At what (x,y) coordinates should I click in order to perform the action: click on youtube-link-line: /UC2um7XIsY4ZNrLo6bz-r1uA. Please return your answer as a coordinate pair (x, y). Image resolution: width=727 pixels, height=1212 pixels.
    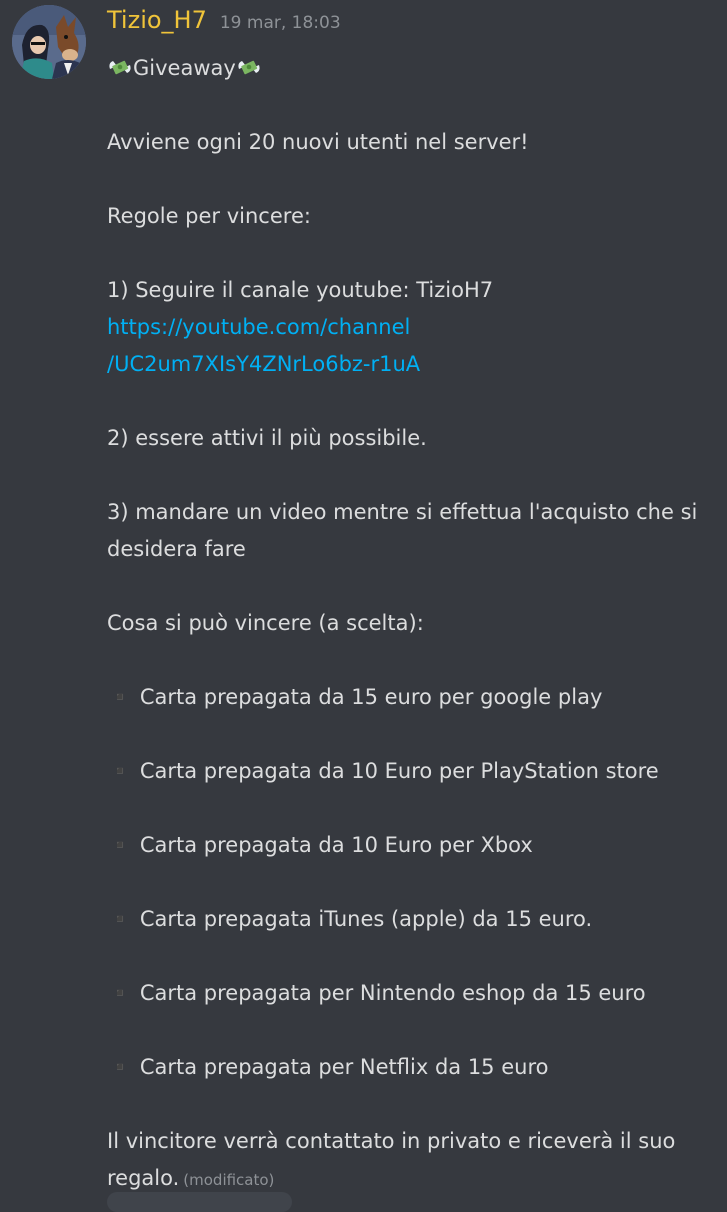
    Looking at the image, I should click on (412, 364).